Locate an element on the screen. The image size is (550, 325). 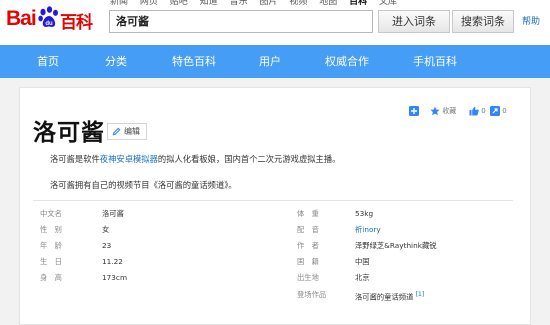
share-button: 0 is located at coordinates (498, 111).